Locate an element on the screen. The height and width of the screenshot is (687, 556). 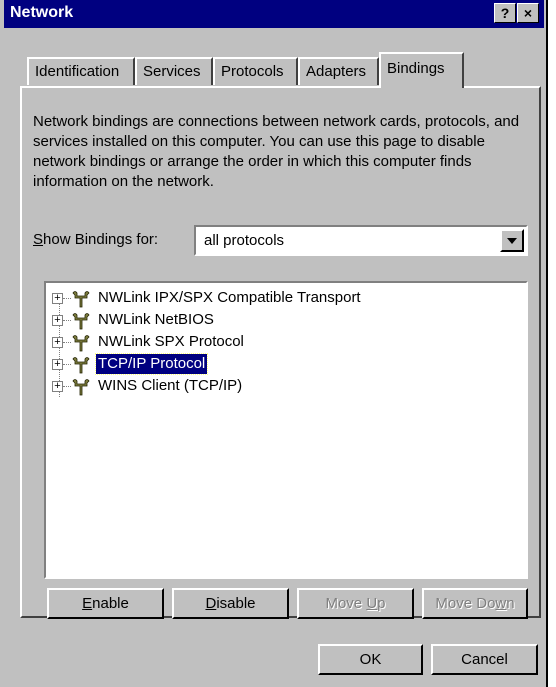
title-bar: Network ? × is located at coordinates (274, 14).